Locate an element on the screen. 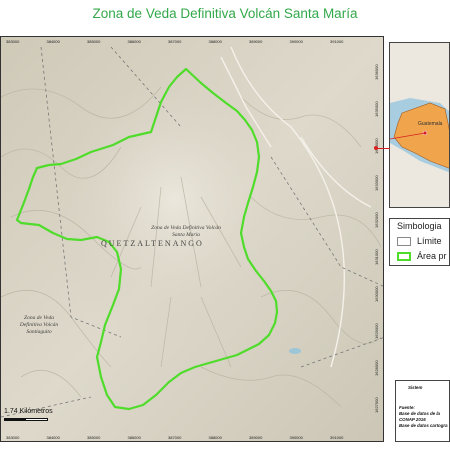 The image size is (450, 450). legend-swatch-protected is located at coordinates (404, 256).